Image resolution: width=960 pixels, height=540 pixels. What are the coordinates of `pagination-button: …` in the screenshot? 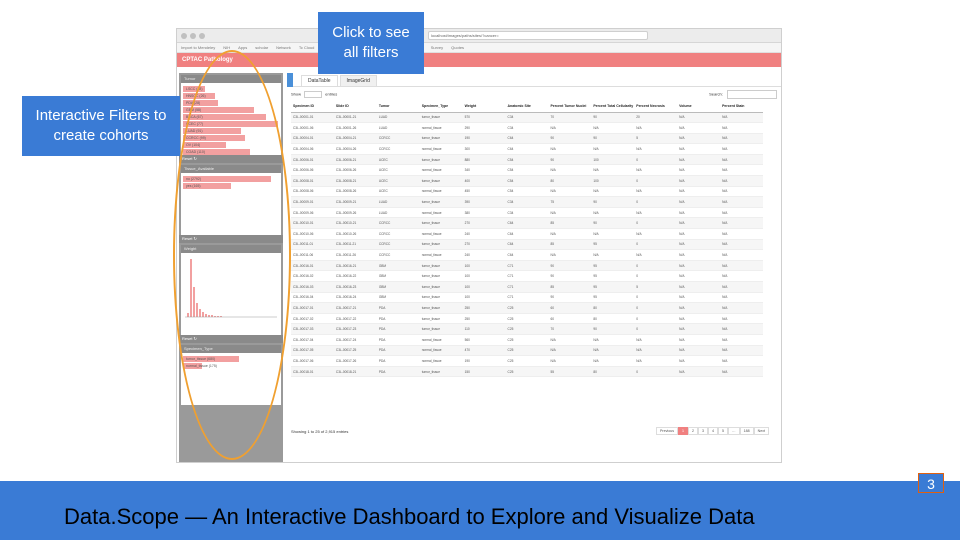 It's located at (734, 431).